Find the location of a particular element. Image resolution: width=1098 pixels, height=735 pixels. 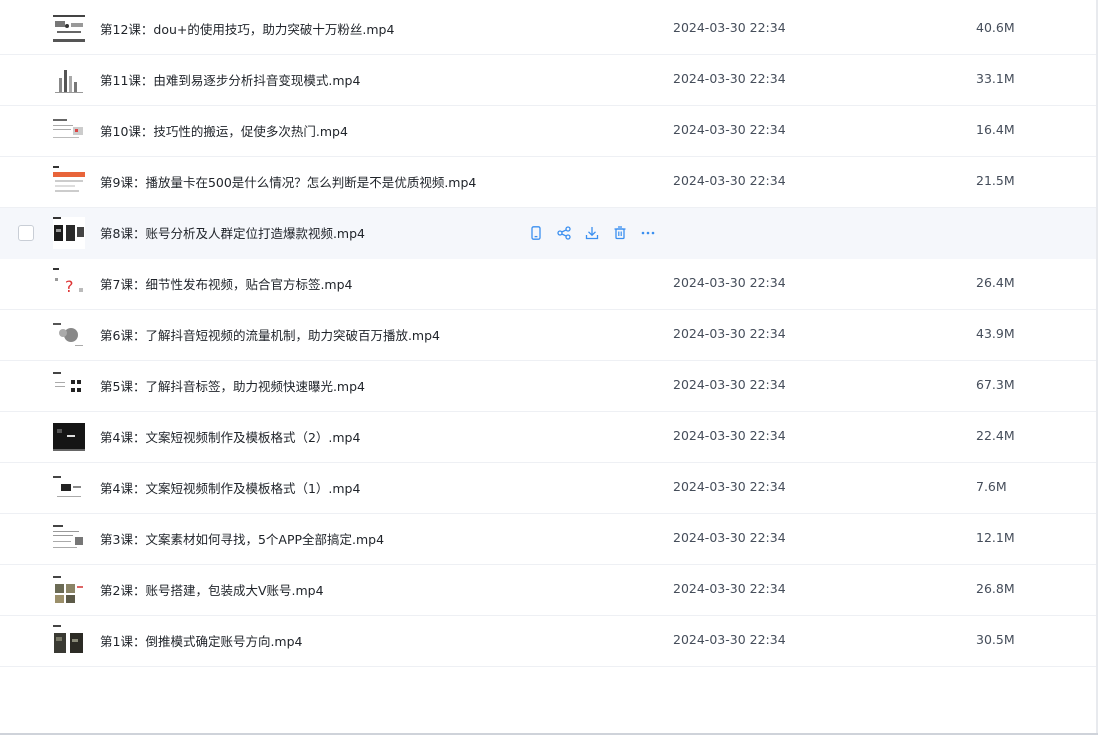

download-icon is located at coordinates (592, 233).